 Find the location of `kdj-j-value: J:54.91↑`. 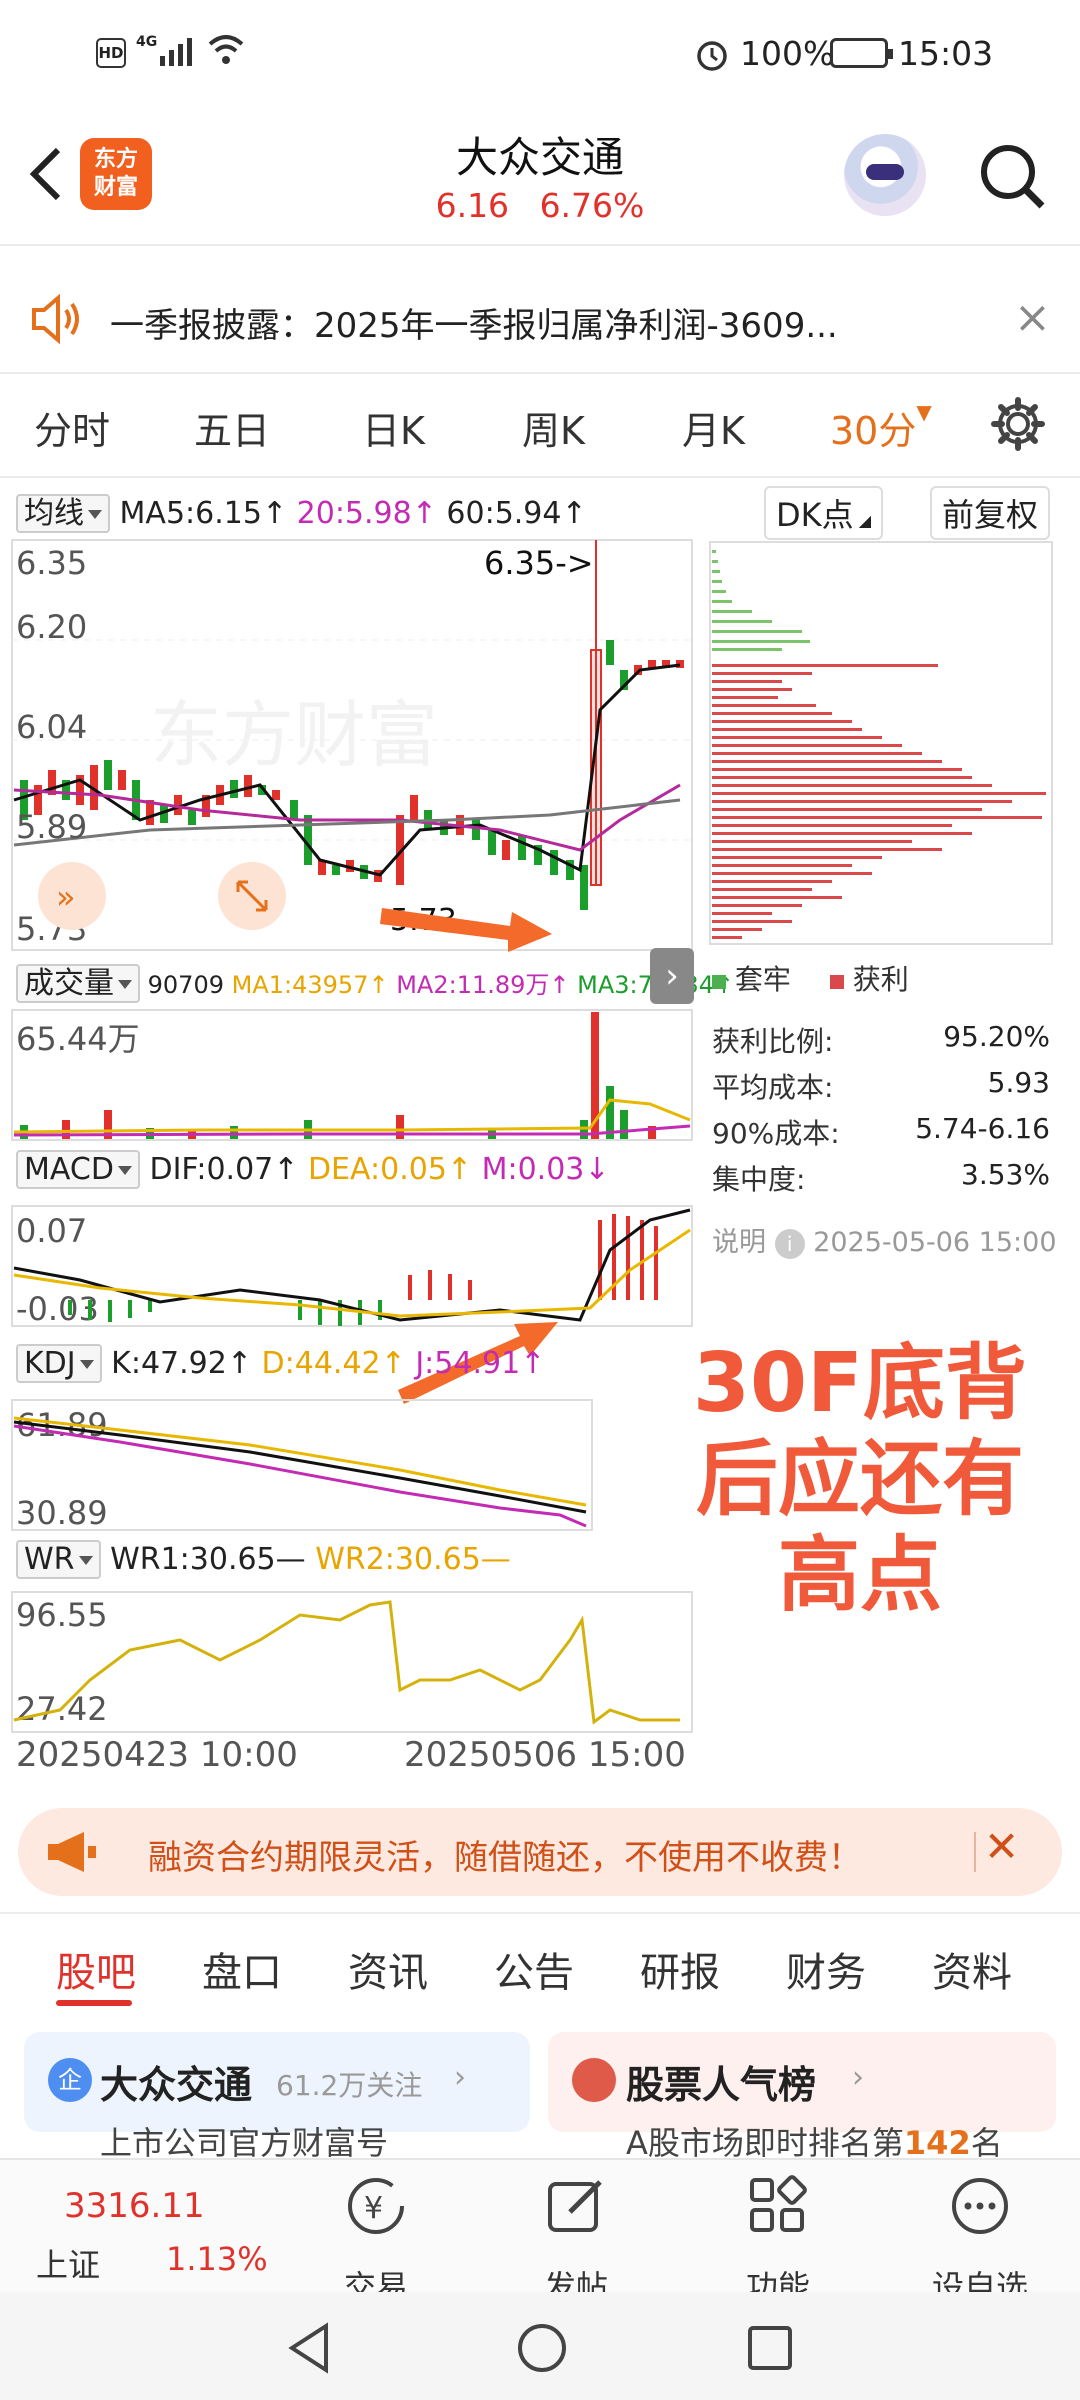

kdj-j-value: J:54.91↑ is located at coordinates (480, 1363).